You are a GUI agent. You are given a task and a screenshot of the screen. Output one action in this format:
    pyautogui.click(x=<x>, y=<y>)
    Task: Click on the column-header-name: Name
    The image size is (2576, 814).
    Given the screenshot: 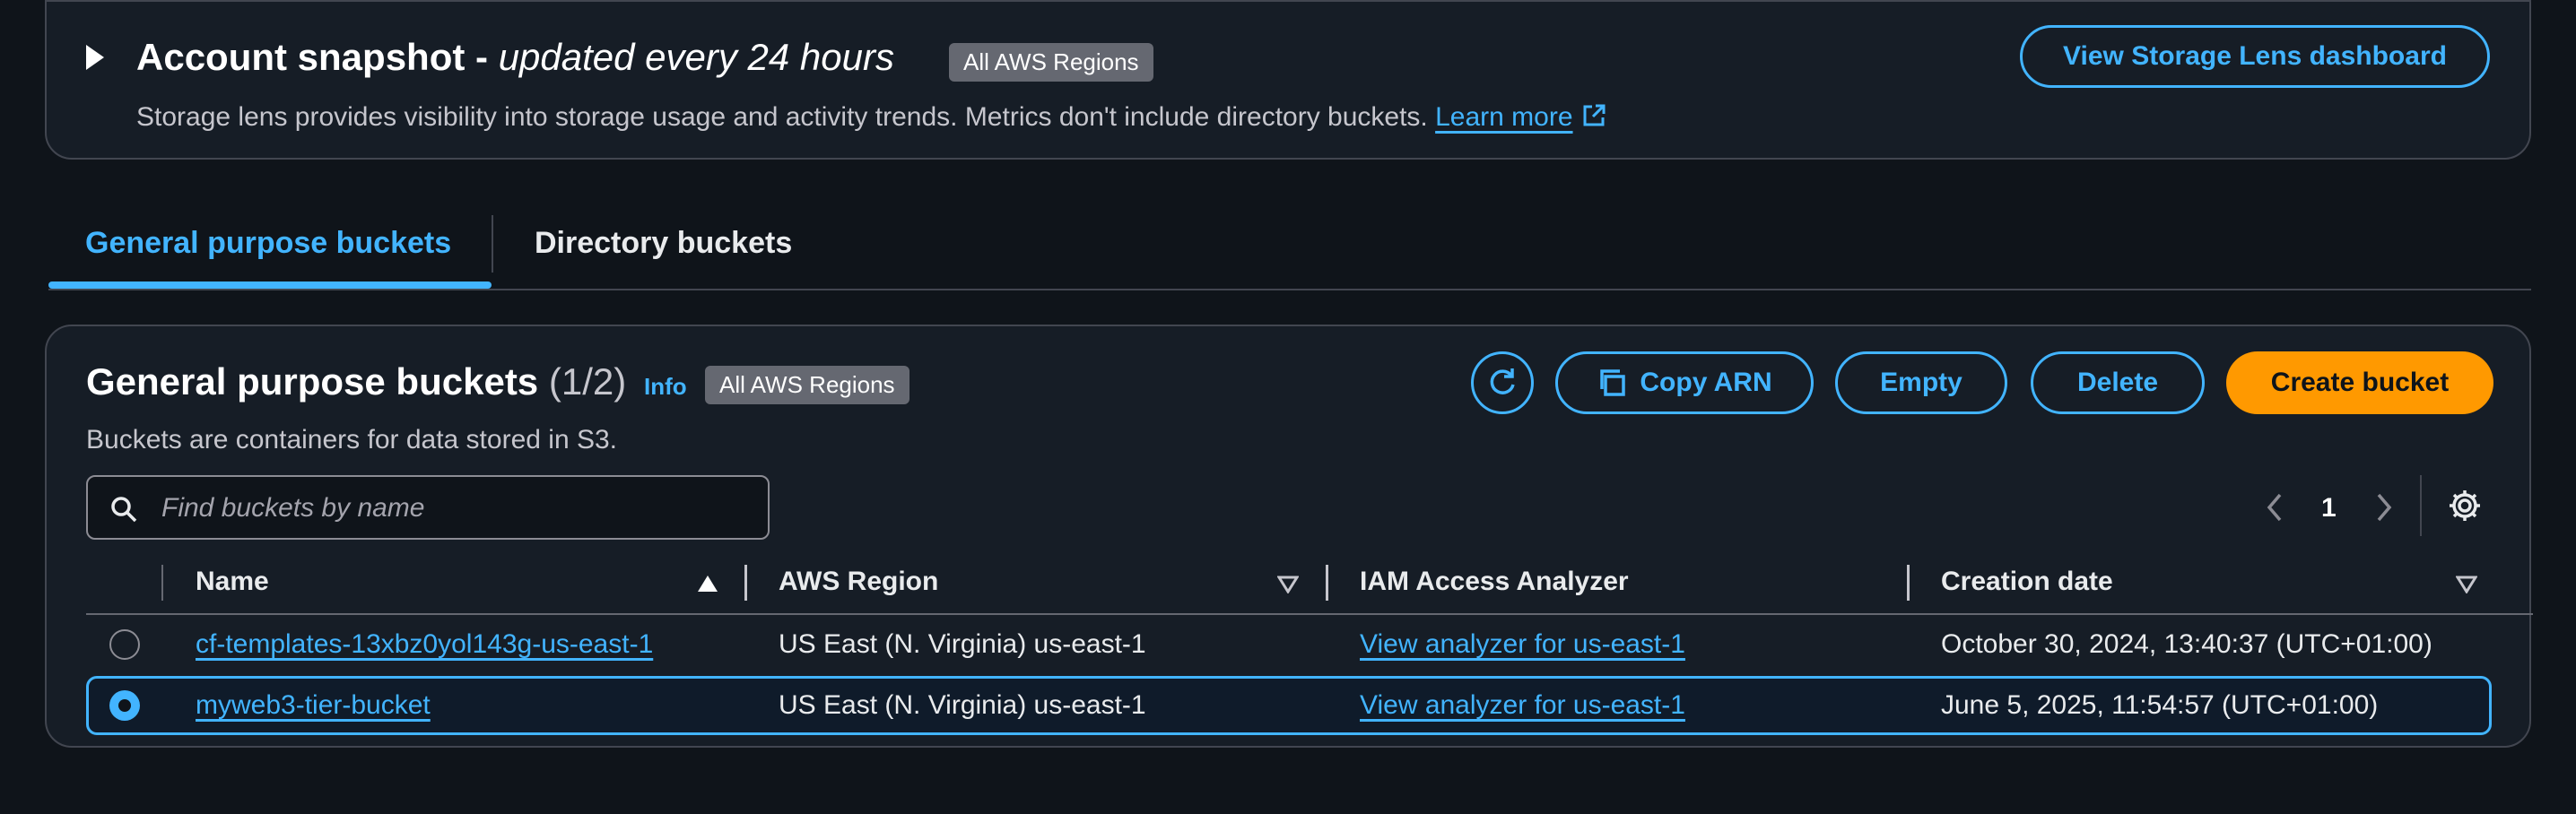 What is the action you would take?
    pyautogui.click(x=232, y=582)
    